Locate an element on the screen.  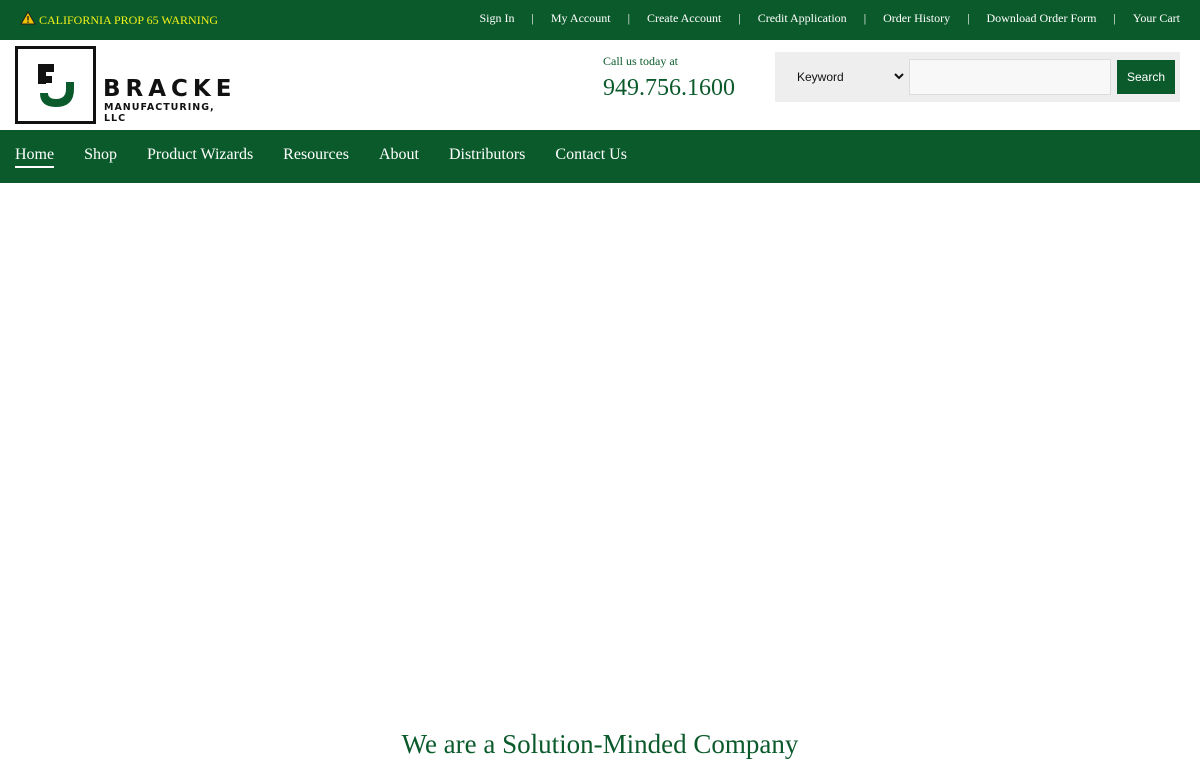
sign-in-link: Sign In is located at coordinates (496, 18).